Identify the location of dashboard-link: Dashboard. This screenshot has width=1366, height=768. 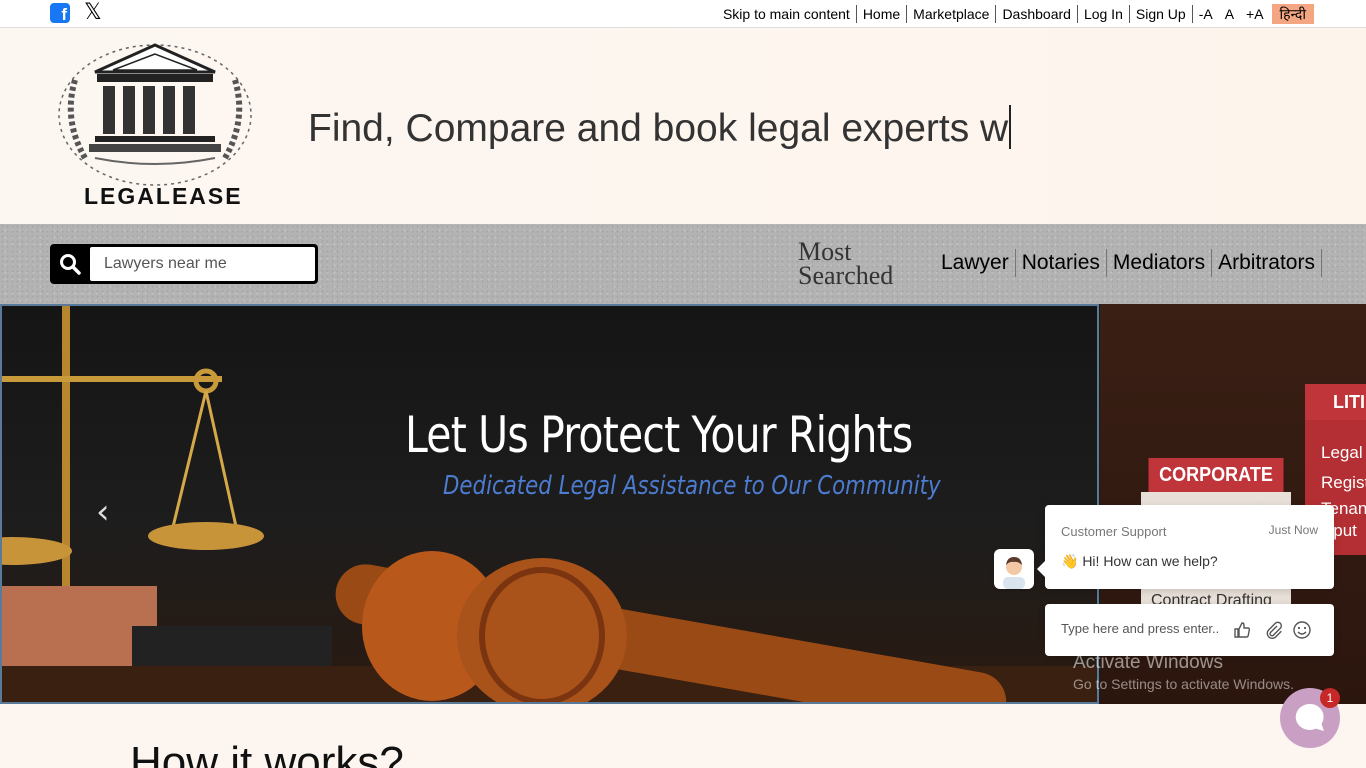
(1037, 14).